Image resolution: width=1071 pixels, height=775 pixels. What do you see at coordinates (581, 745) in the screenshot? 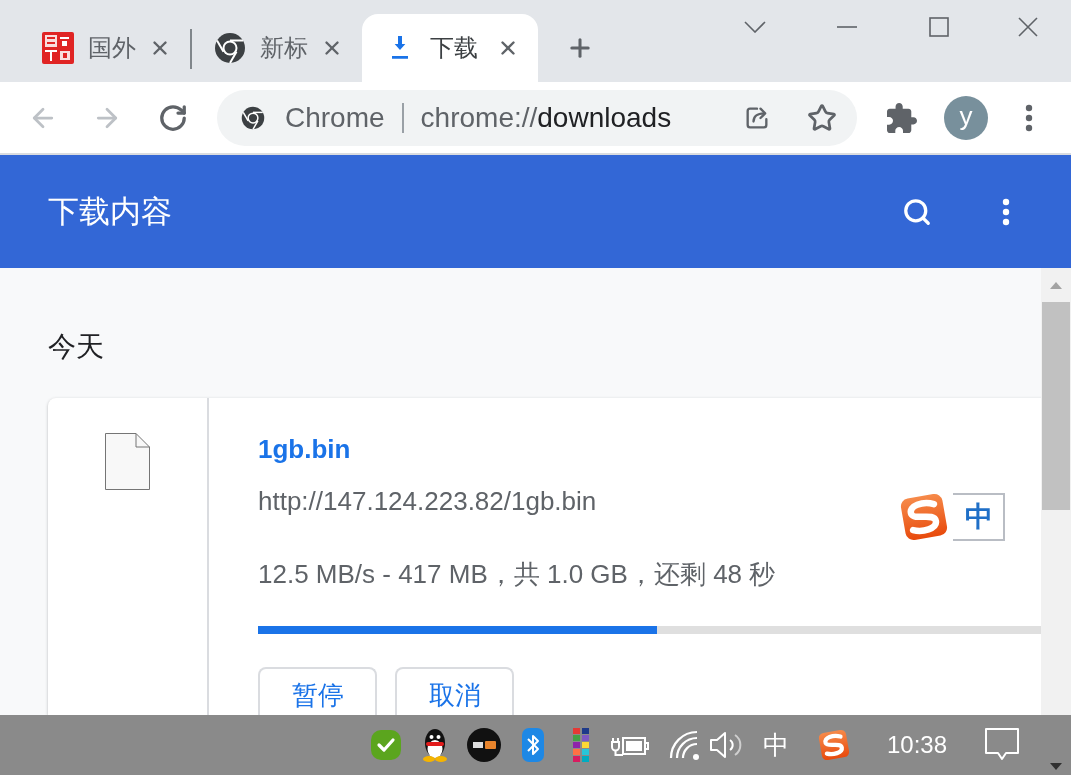
I see `color-grid-icon` at bounding box center [581, 745].